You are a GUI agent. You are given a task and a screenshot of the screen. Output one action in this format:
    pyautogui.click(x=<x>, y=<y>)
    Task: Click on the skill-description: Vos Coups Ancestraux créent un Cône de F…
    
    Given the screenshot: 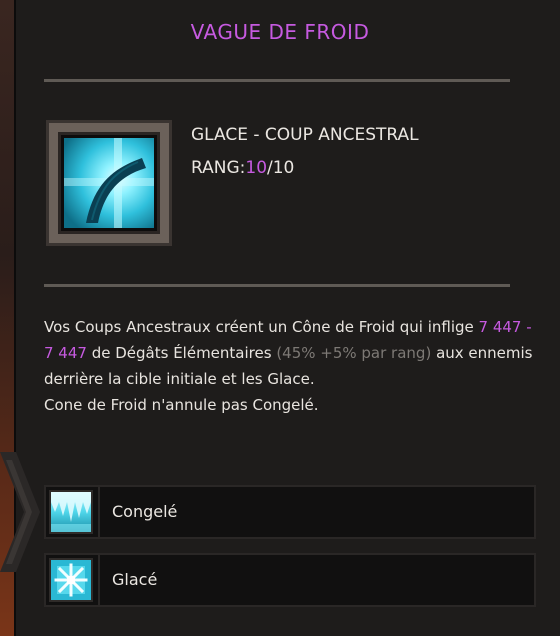 What is the action you would take?
    pyautogui.click(x=288, y=366)
    